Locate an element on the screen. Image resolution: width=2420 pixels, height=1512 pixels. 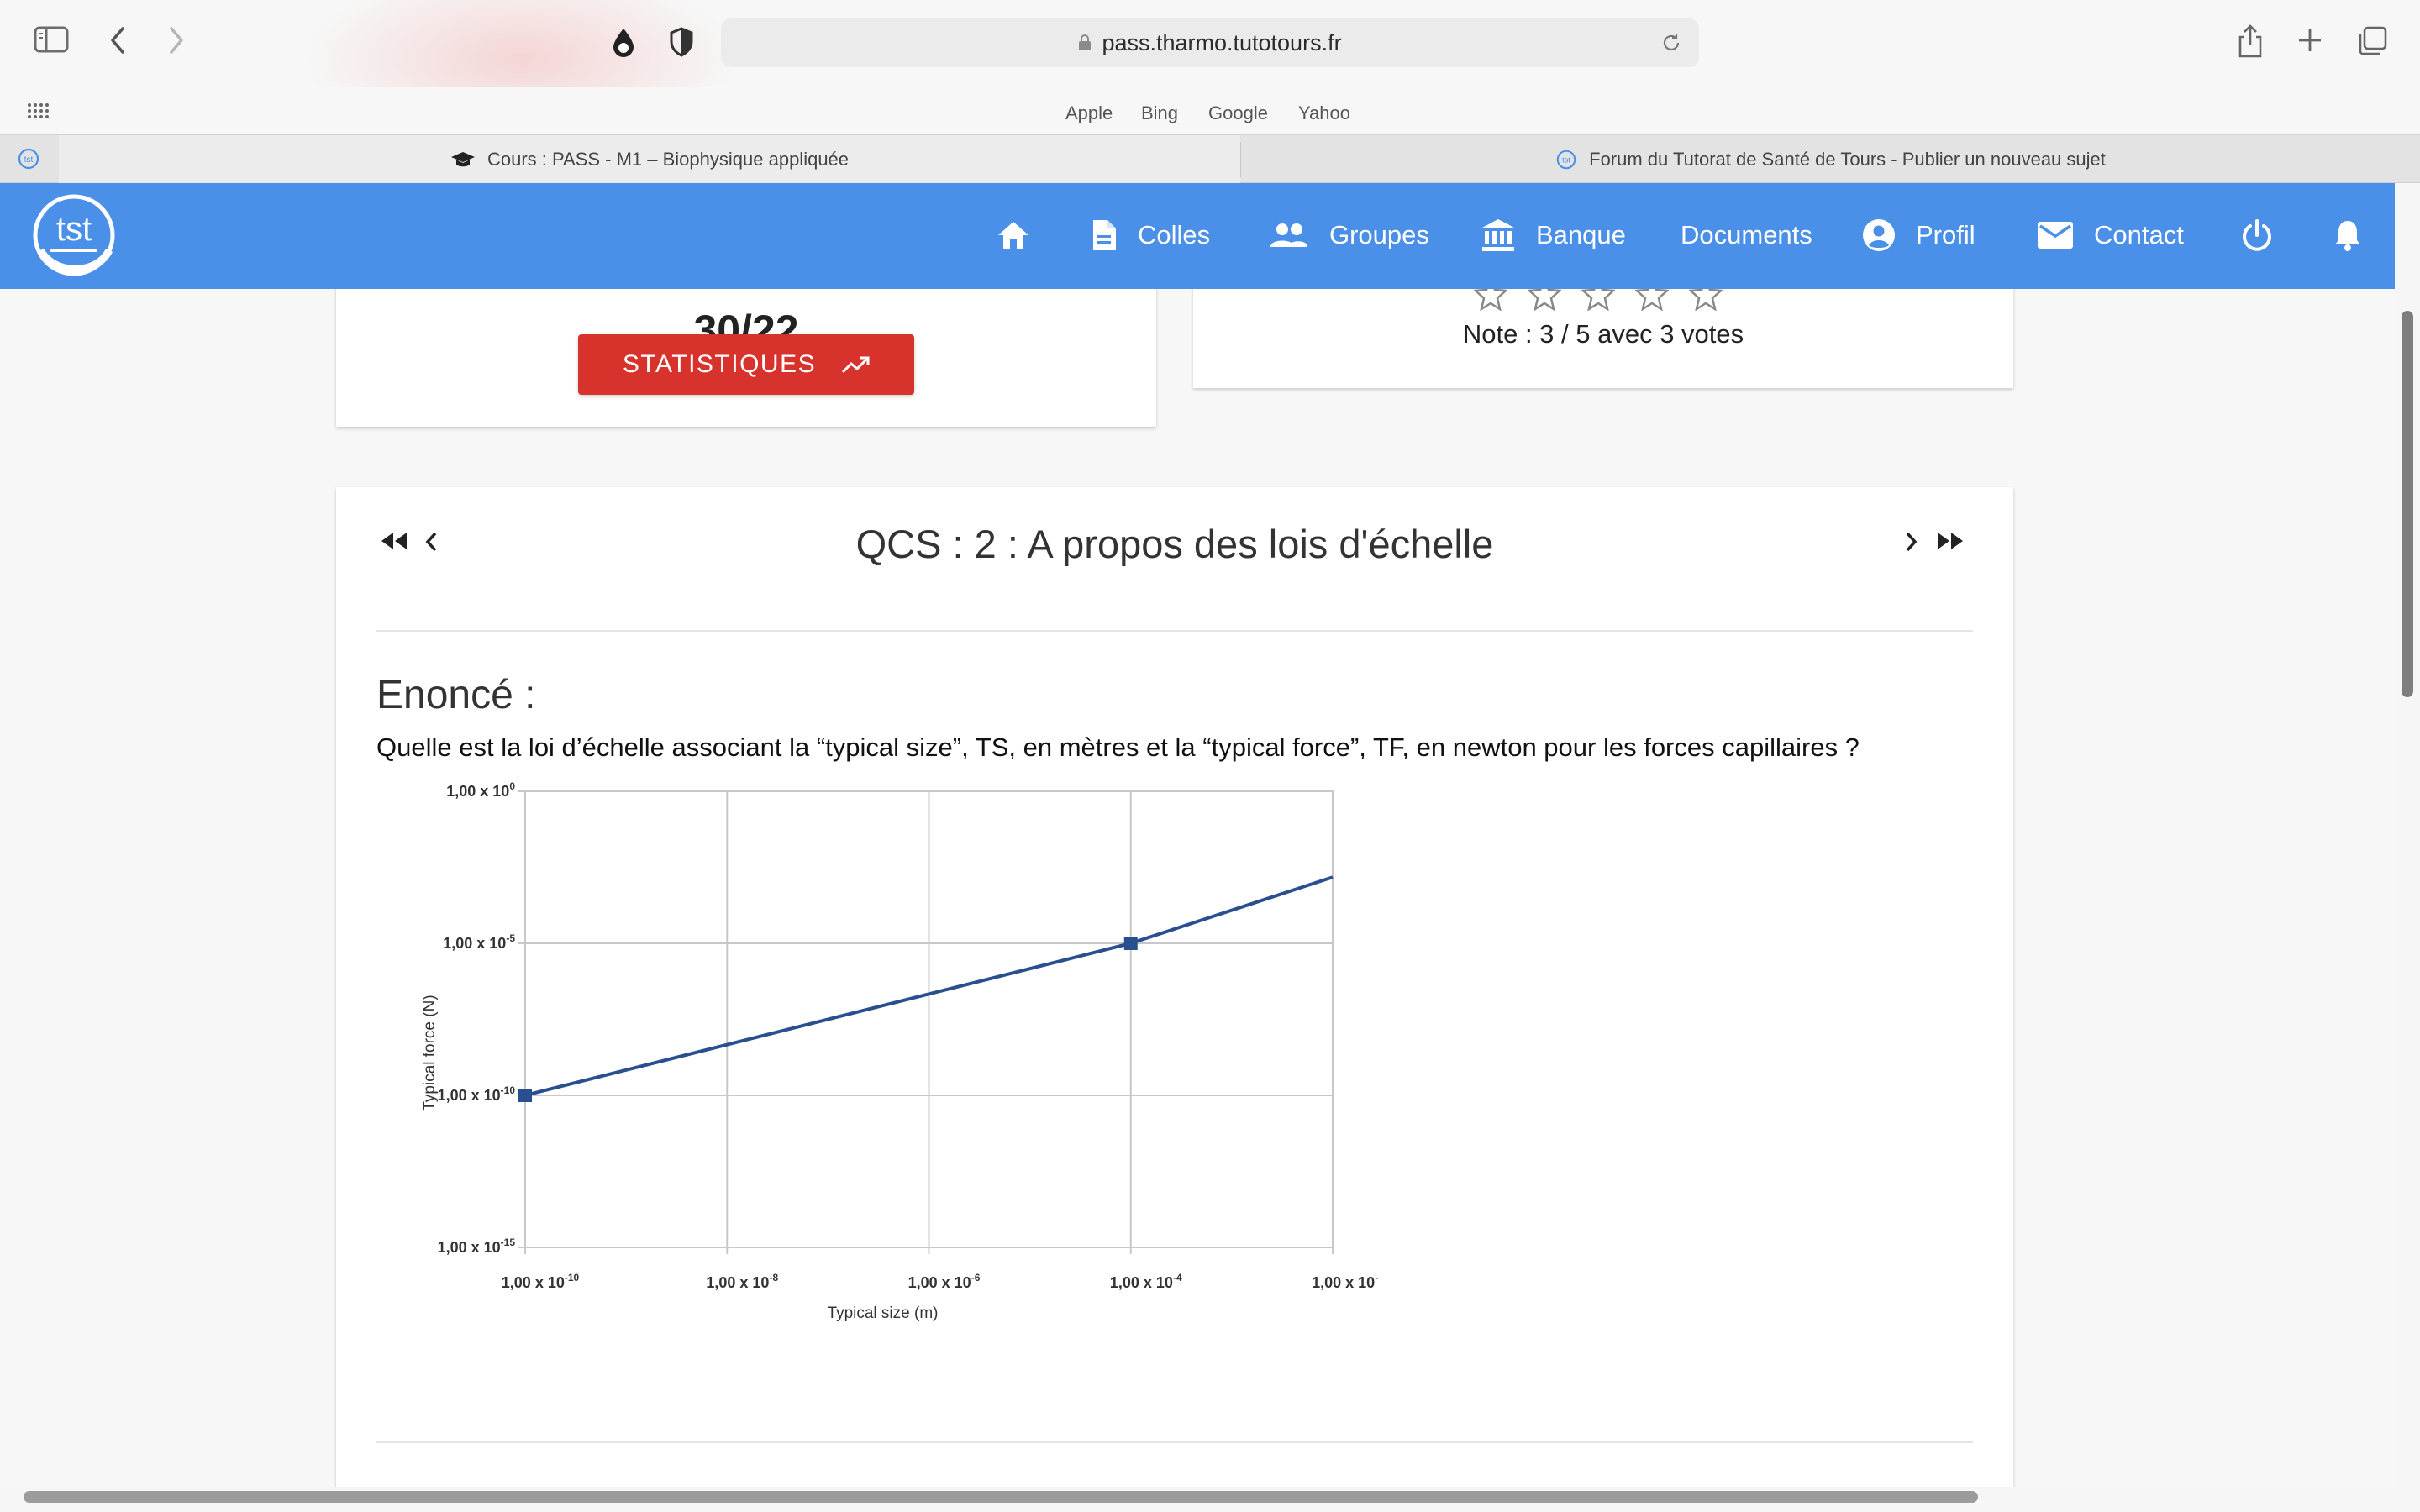
button-label: STATISTIQUES is located at coordinates (719, 364).